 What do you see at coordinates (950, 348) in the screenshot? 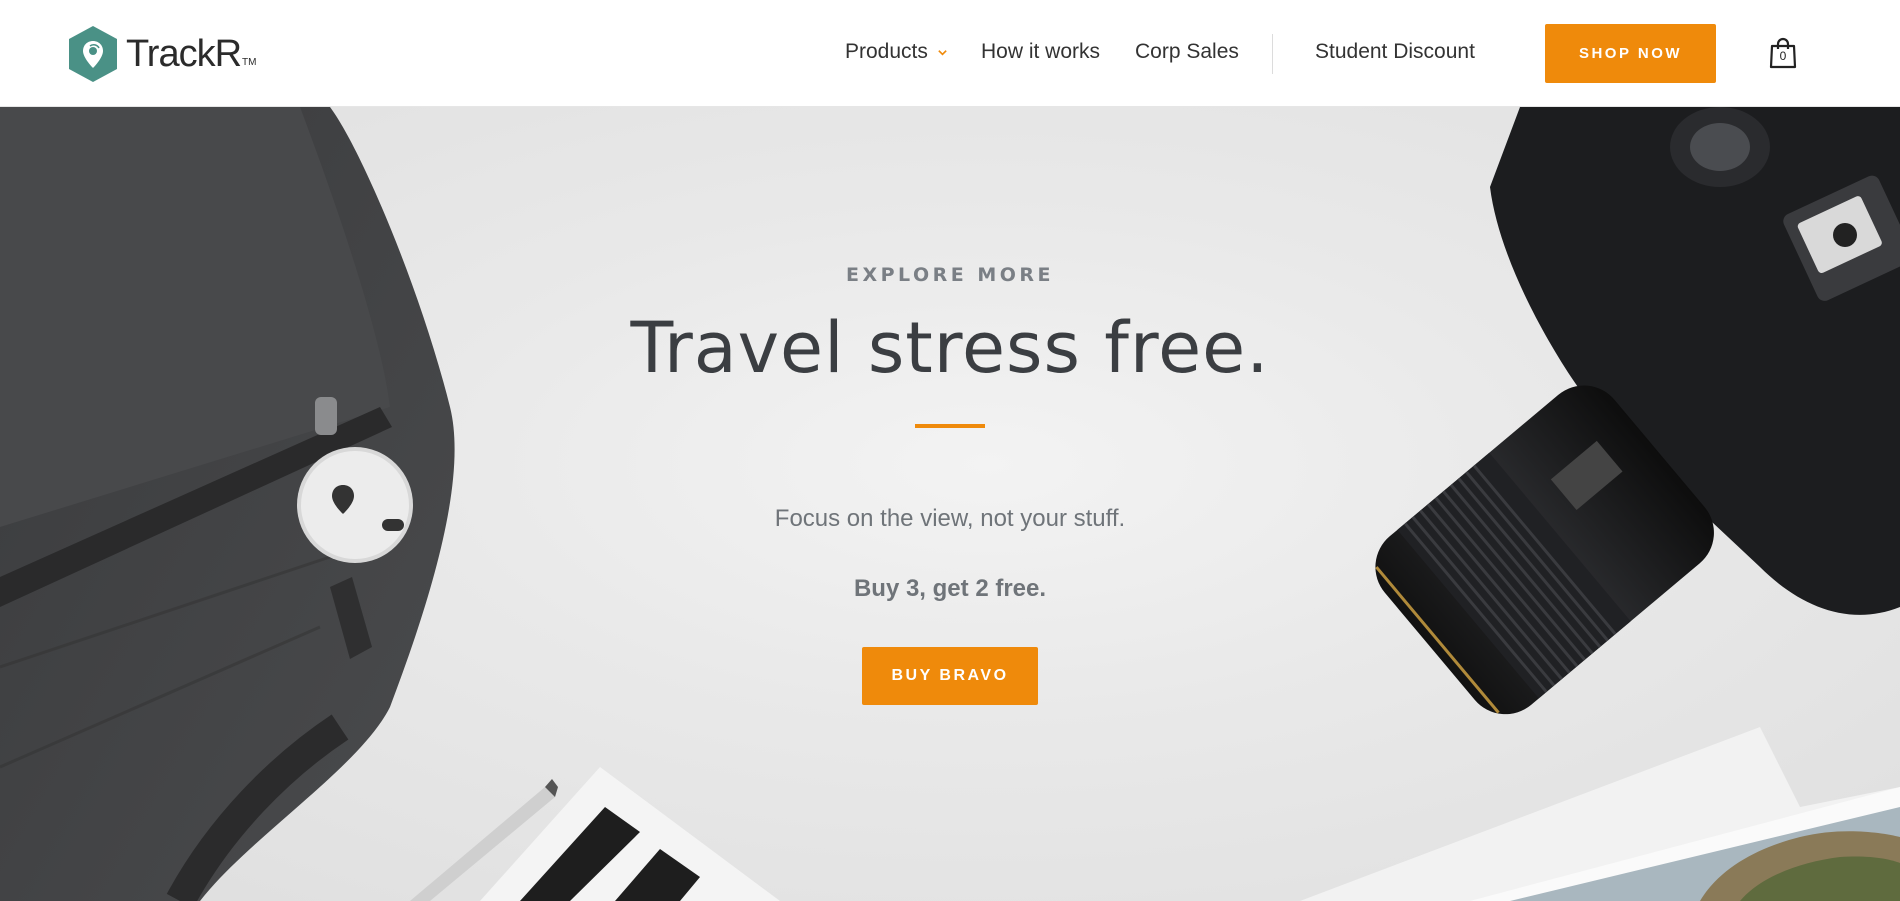
I see `hero-headline: Travel stress free.` at bounding box center [950, 348].